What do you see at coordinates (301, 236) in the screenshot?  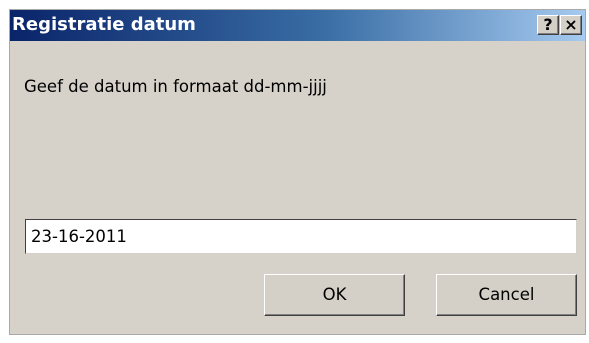 I see `date-input` at bounding box center [301, 236].